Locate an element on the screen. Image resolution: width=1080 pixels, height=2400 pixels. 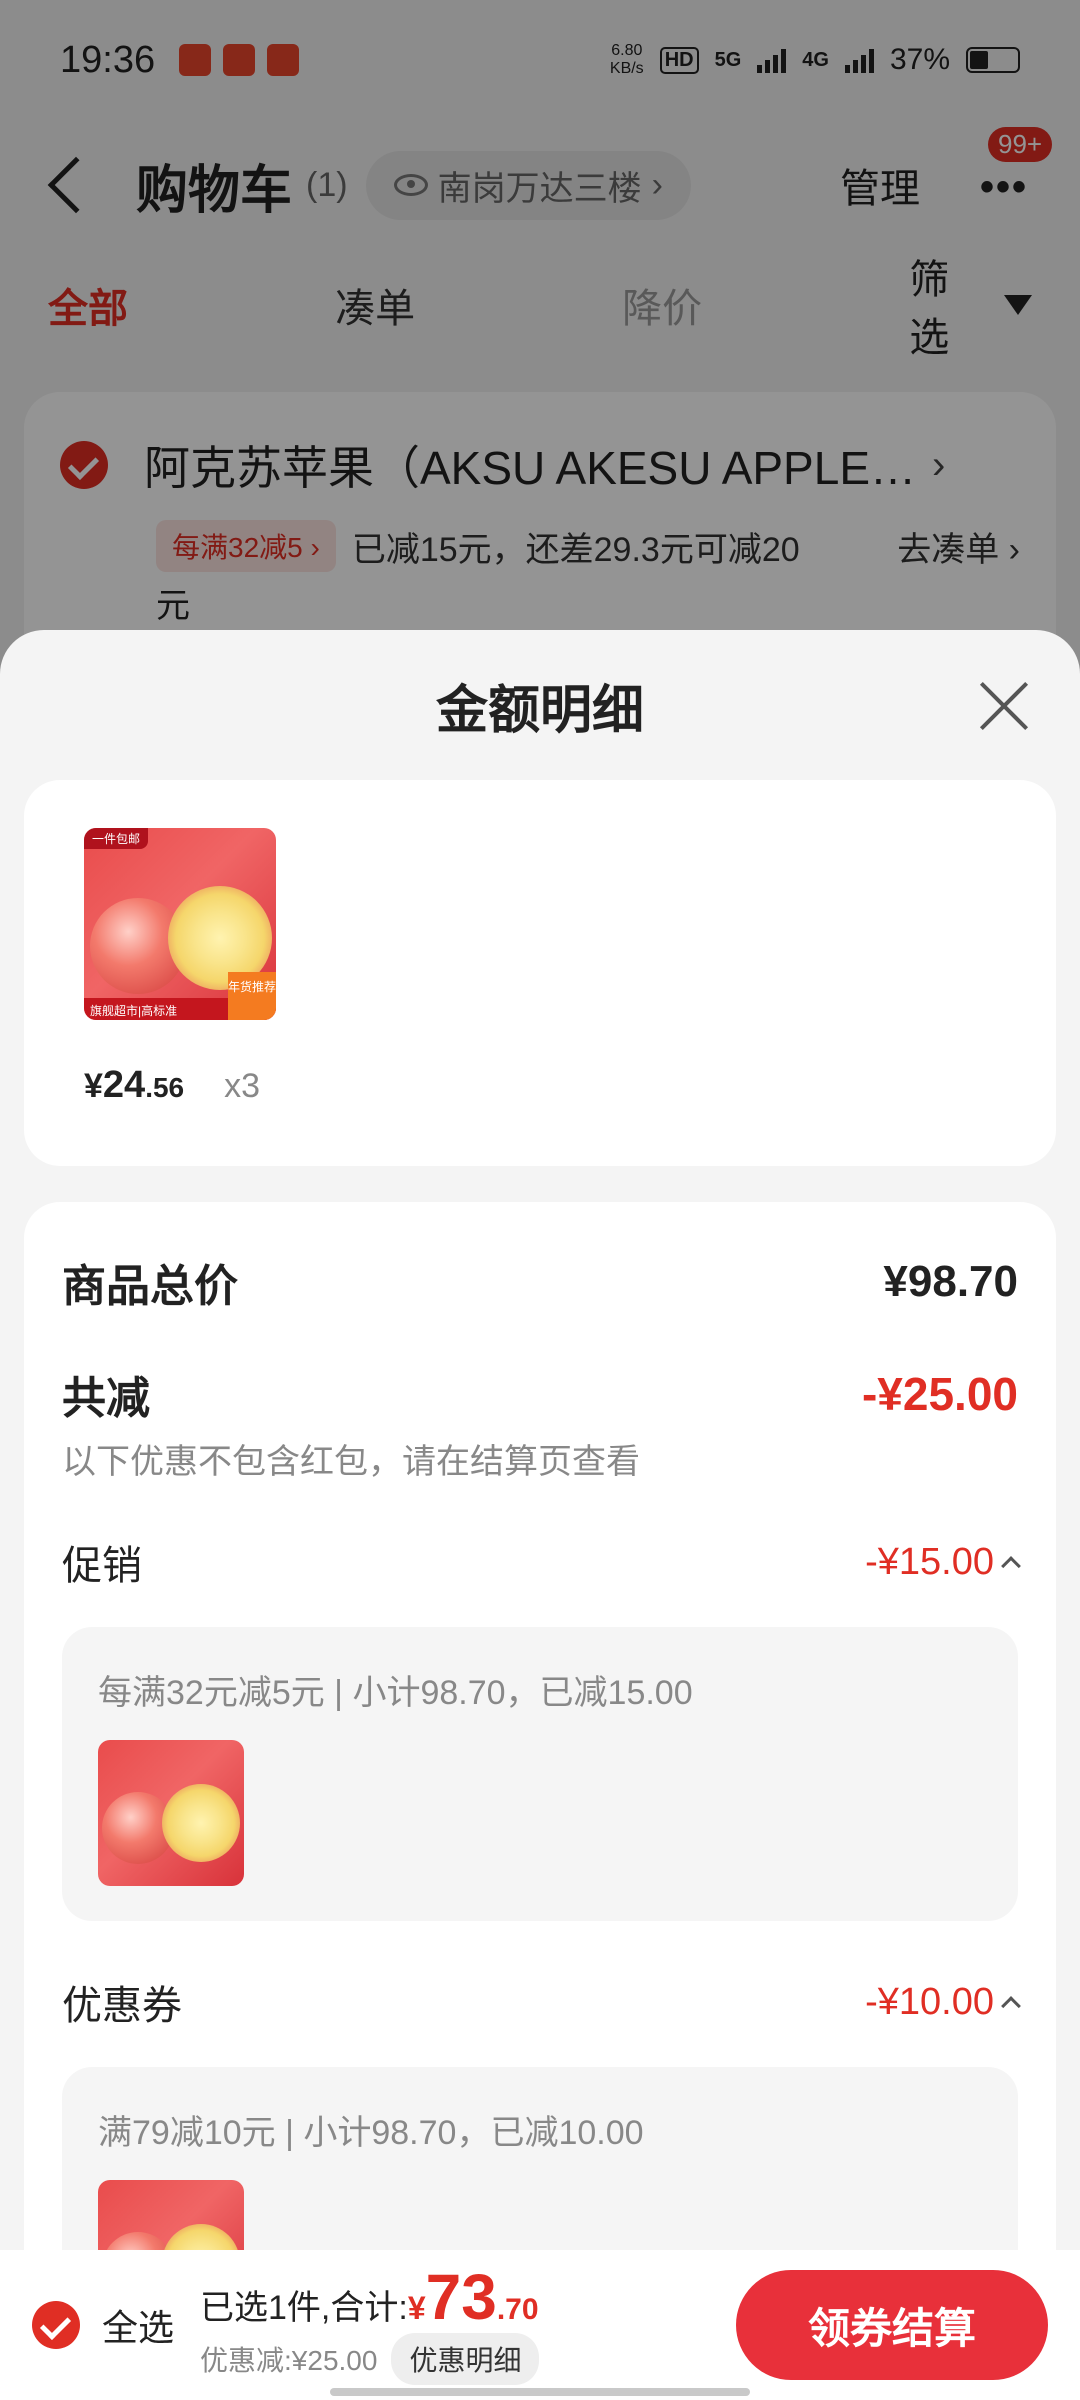
discount-note: 以下优惠不包含红包，请在结算页查看 is located at coordinates (351, 1462).